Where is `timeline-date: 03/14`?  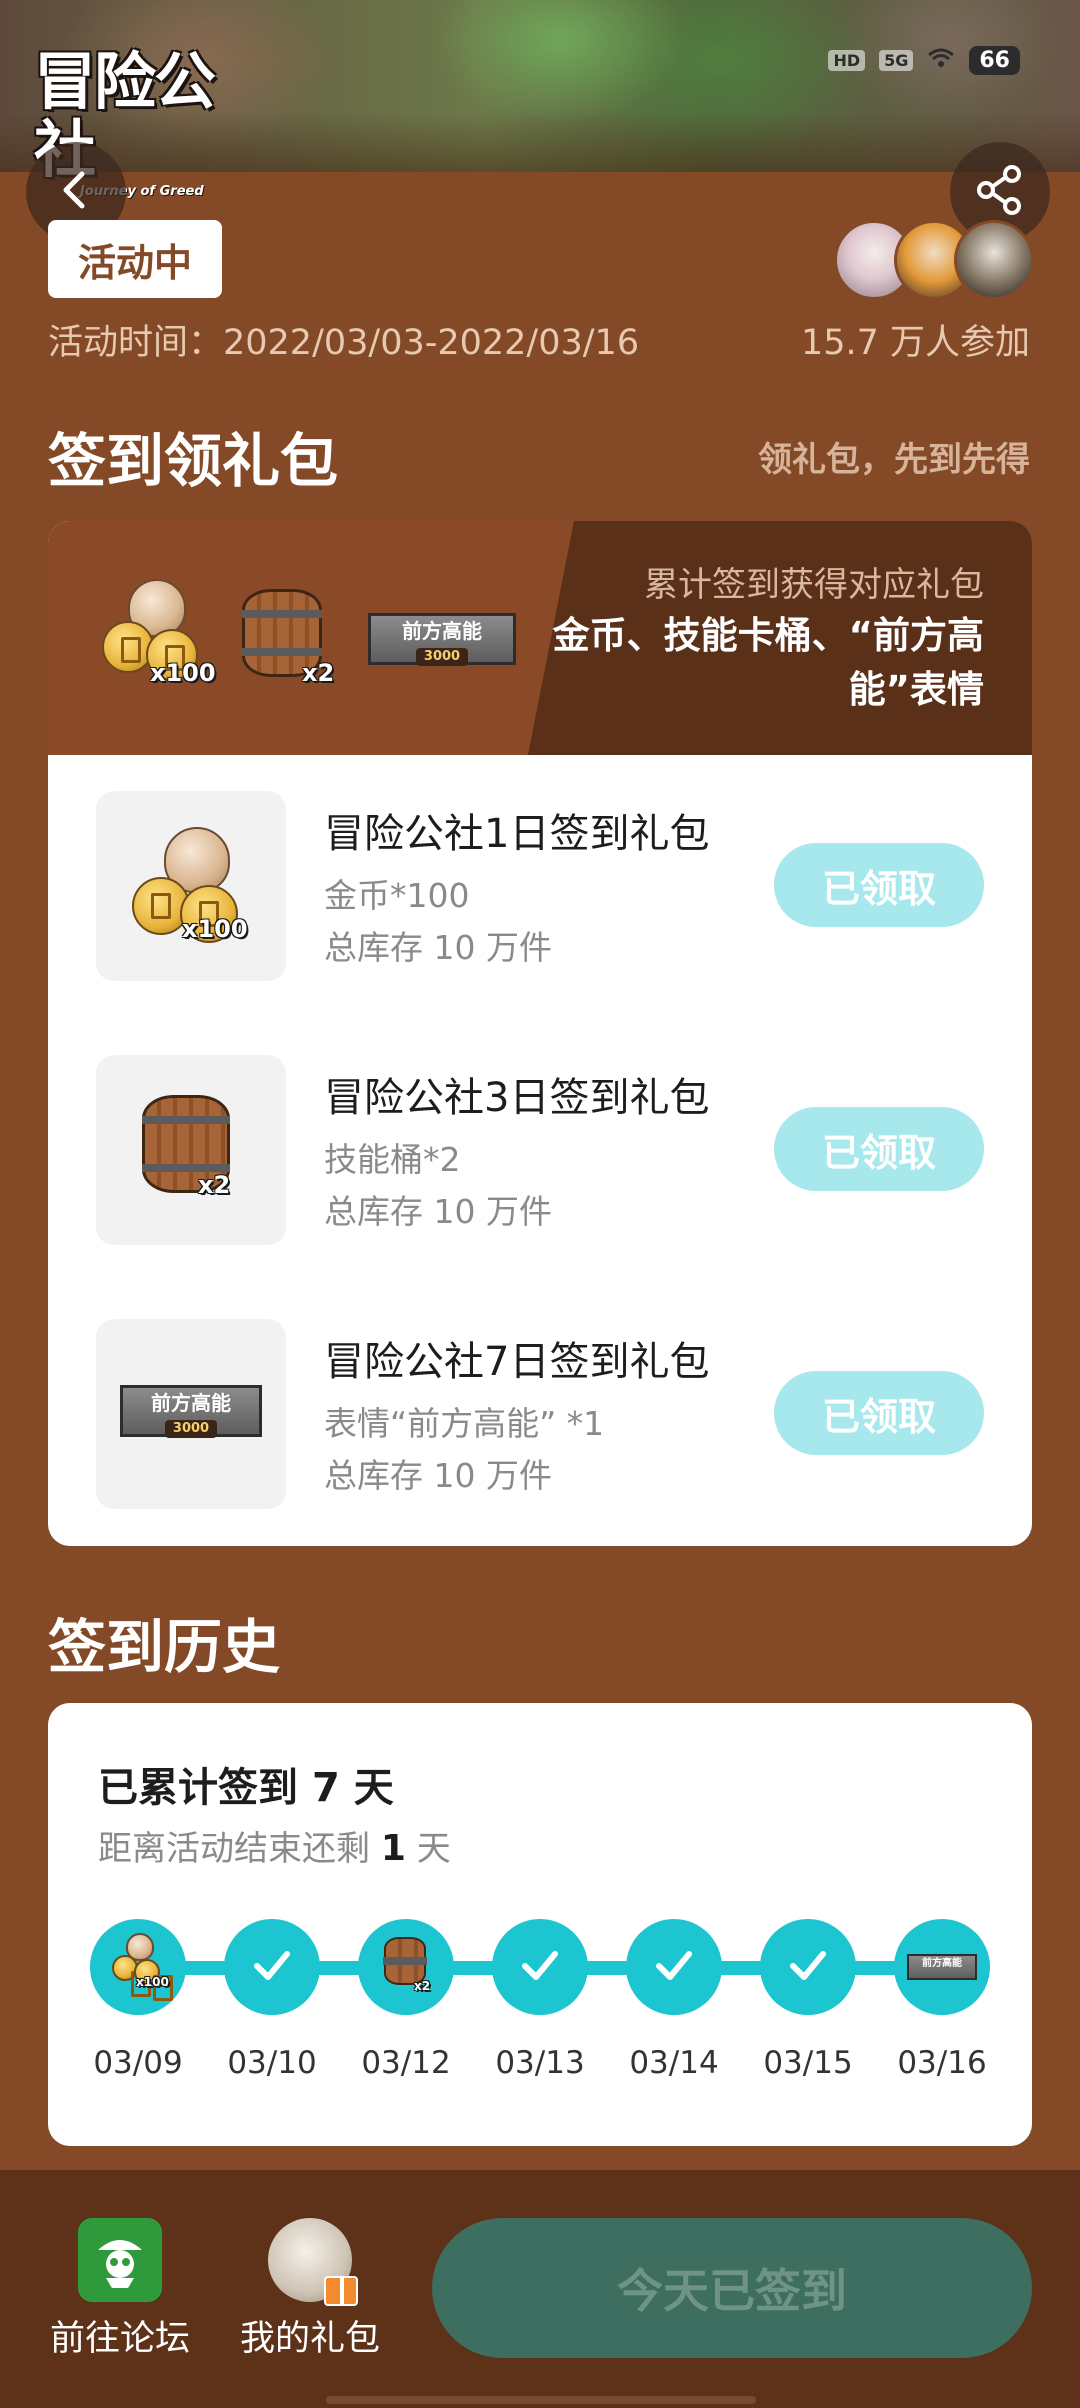
timeline-date: 03/14 is located at coordinates (674, 2063).